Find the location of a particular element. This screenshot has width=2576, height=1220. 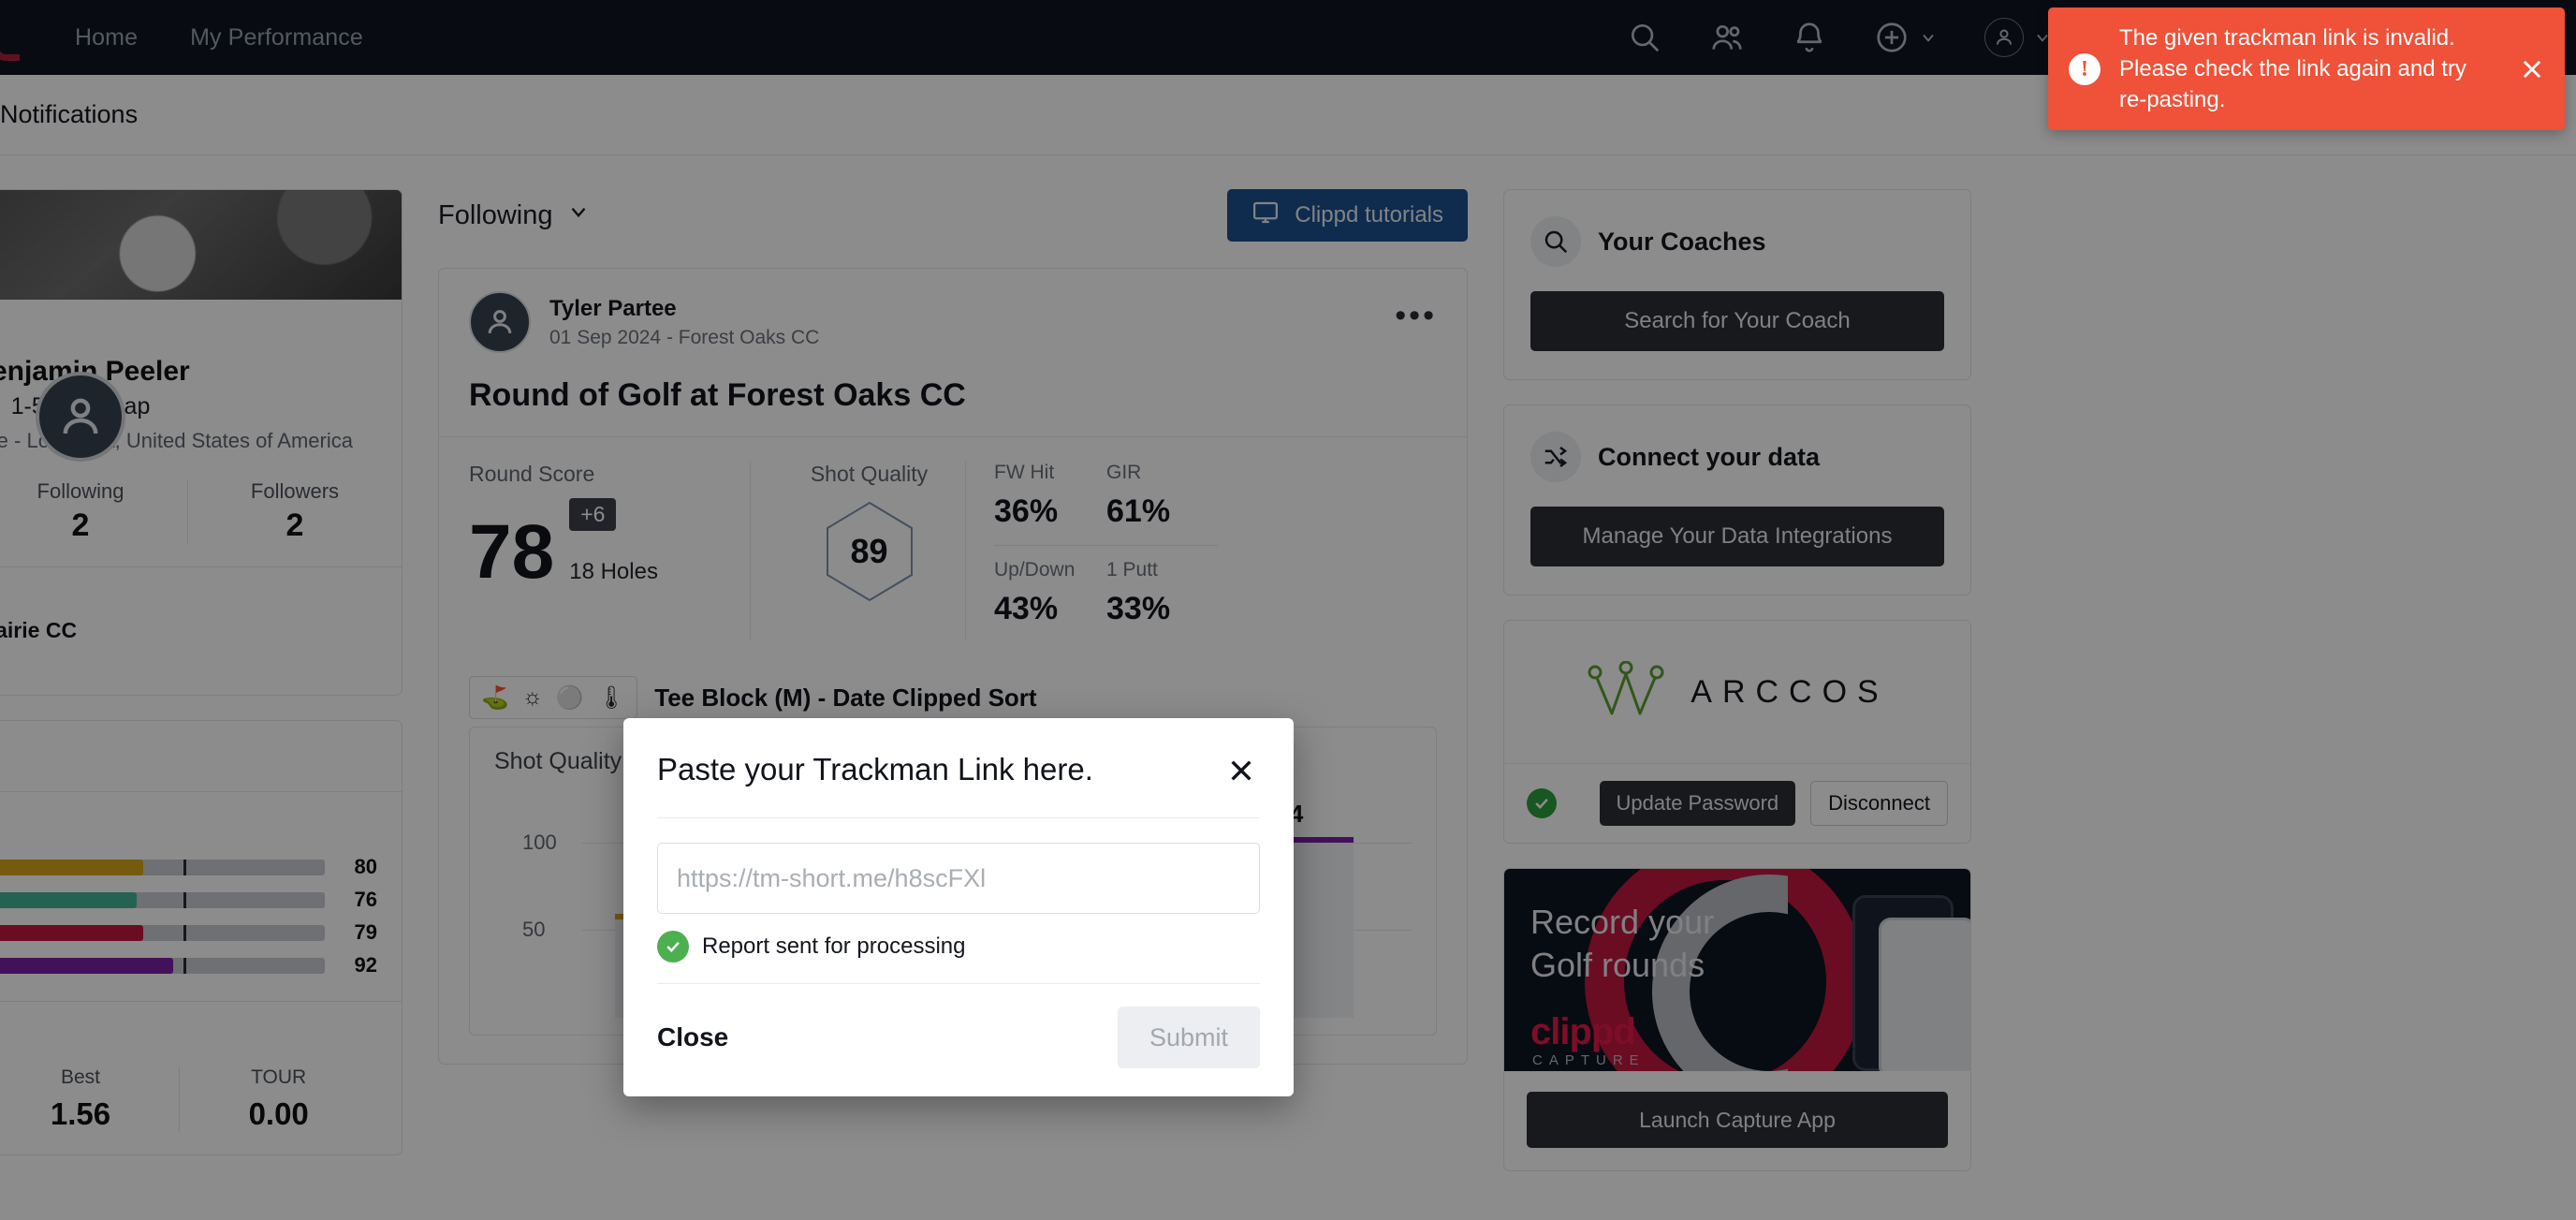

modal-submit-button: Submit is located at coordinates (1188, 1037).